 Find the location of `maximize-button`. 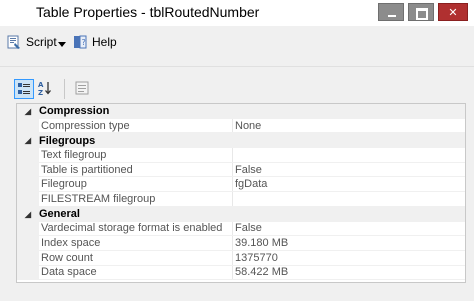

maximize-button is located at coordinates (421, 12).